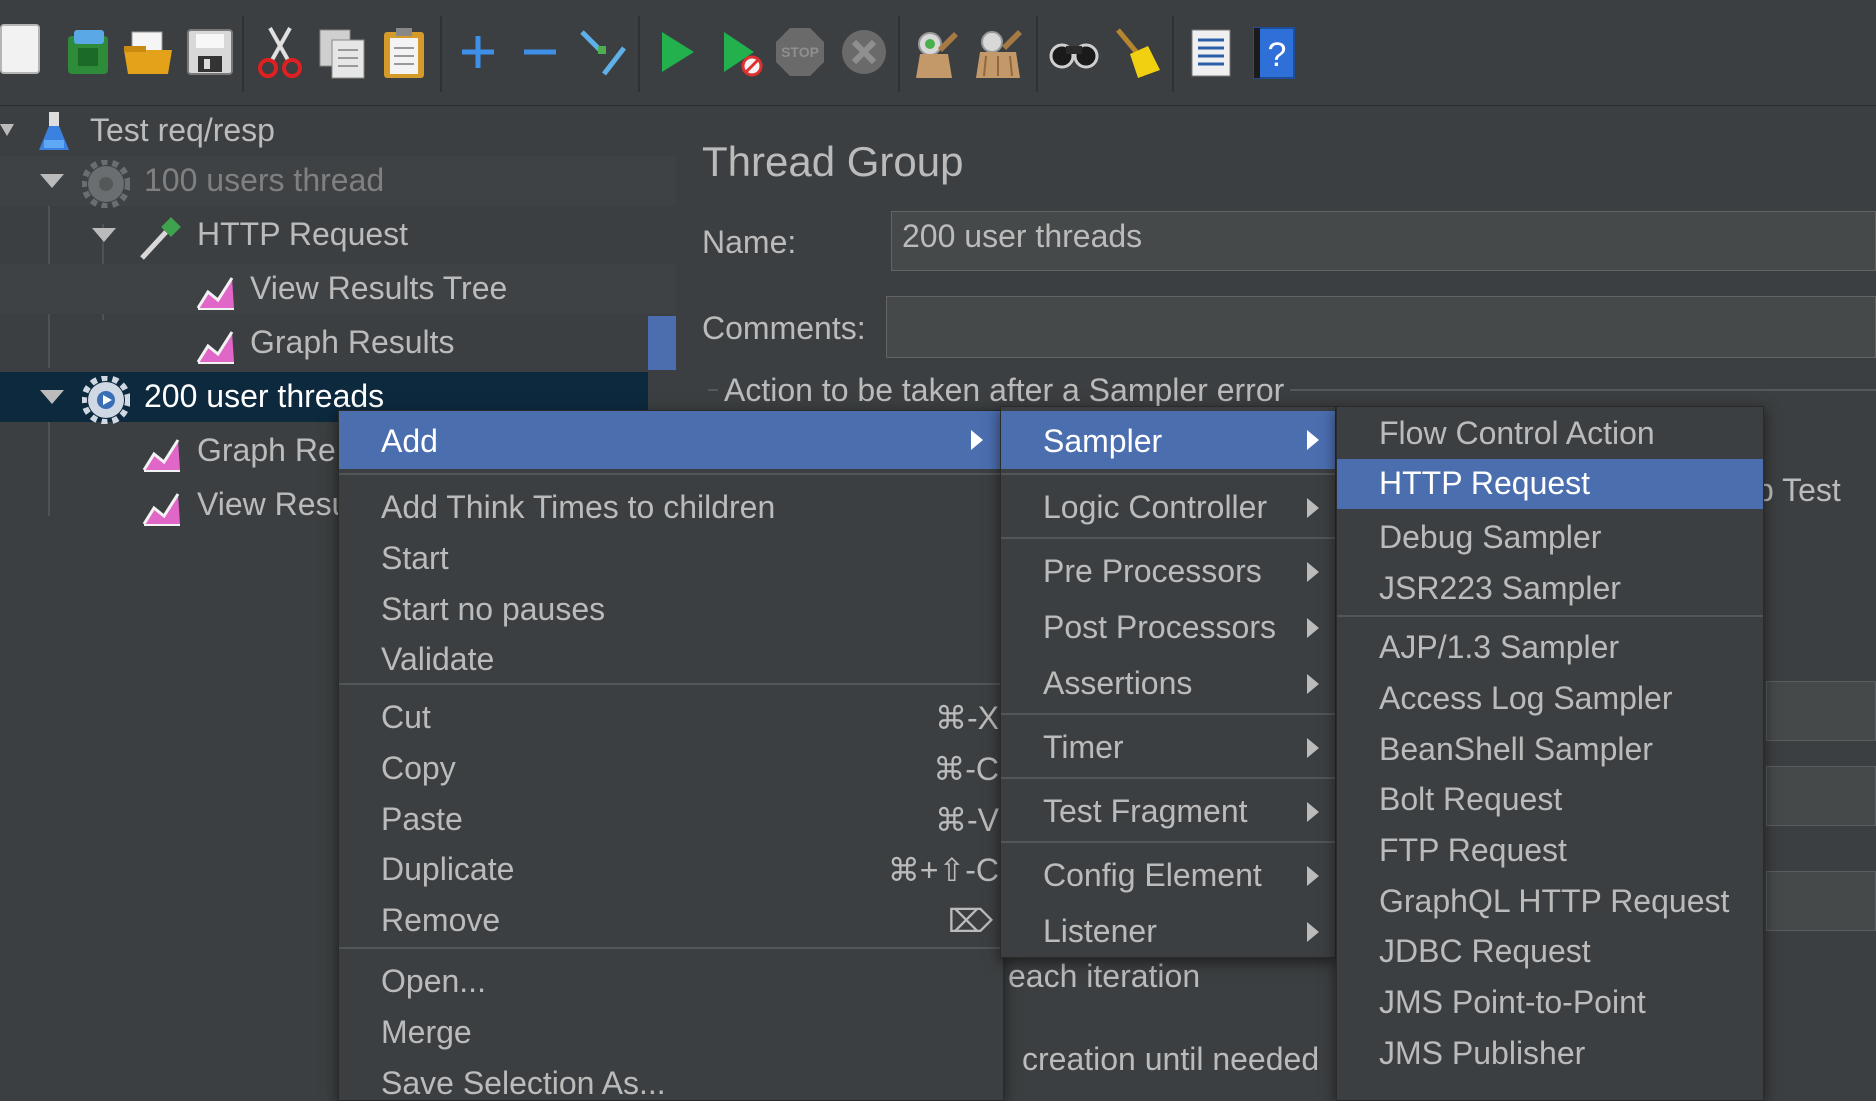 Image resolution: width=1876 pixels, height=1101 pixels. I want to click on delete-key-icon: ⌦, so click(970, 921).